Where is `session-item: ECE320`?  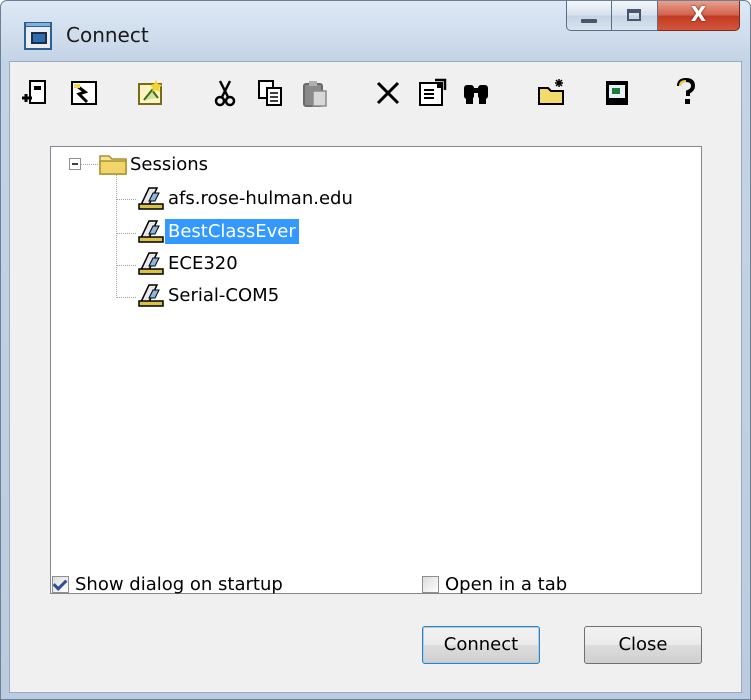
session-item: ECE320 is located at coordinates (189, 263).